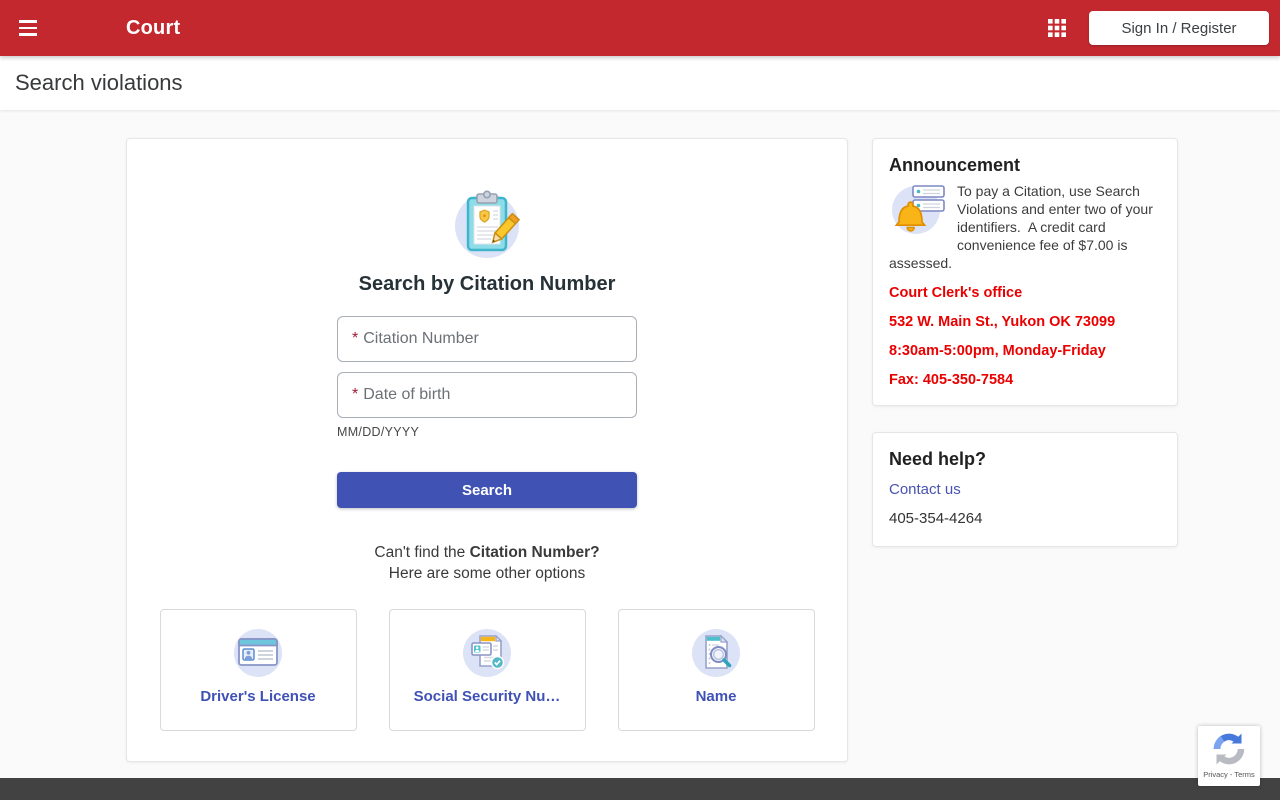 Image resolution: width=1280 pixels, height=800 pixels. I want to click on office-address: 532 W. Main St., Yukon OK 73099, so click(1002, 322).